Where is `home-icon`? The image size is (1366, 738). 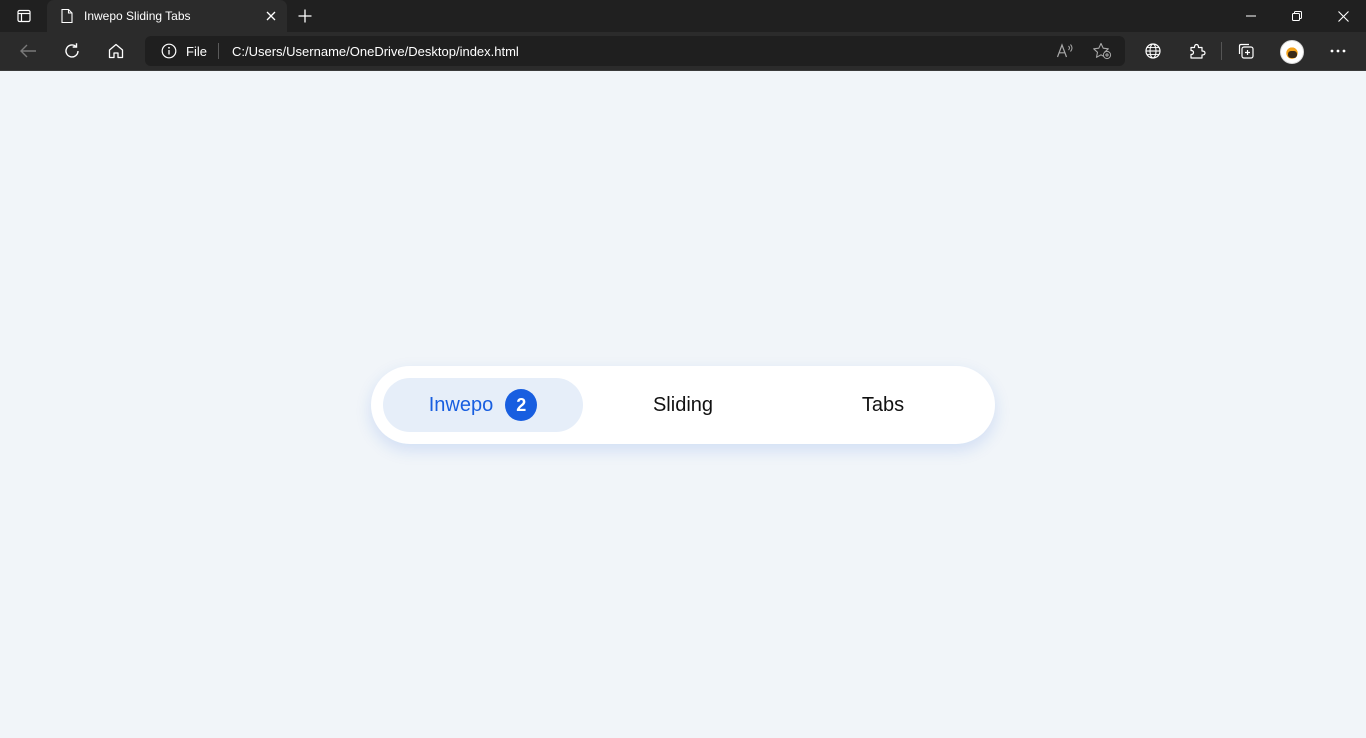
home-icon is located at coordinates (116, 51).